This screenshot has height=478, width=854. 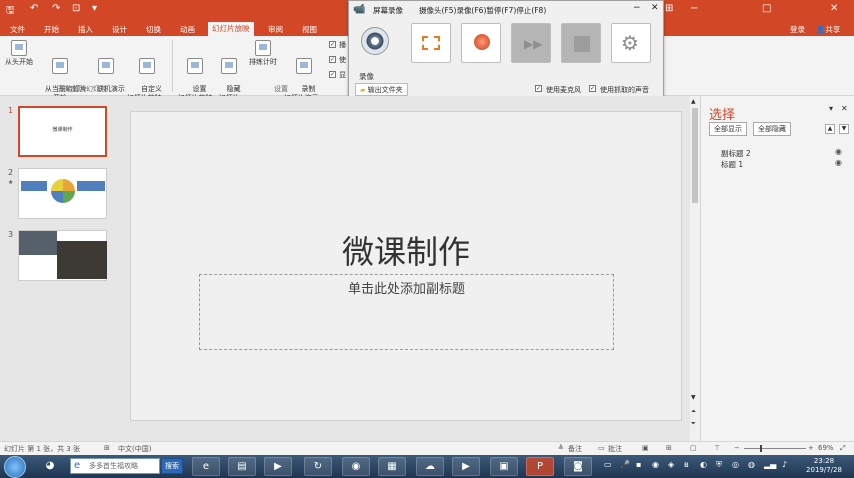 What do you see at coordinates (187, 29) in the screenshot?
I see `tab-animations: 动画` at bounding box center [187, 29].